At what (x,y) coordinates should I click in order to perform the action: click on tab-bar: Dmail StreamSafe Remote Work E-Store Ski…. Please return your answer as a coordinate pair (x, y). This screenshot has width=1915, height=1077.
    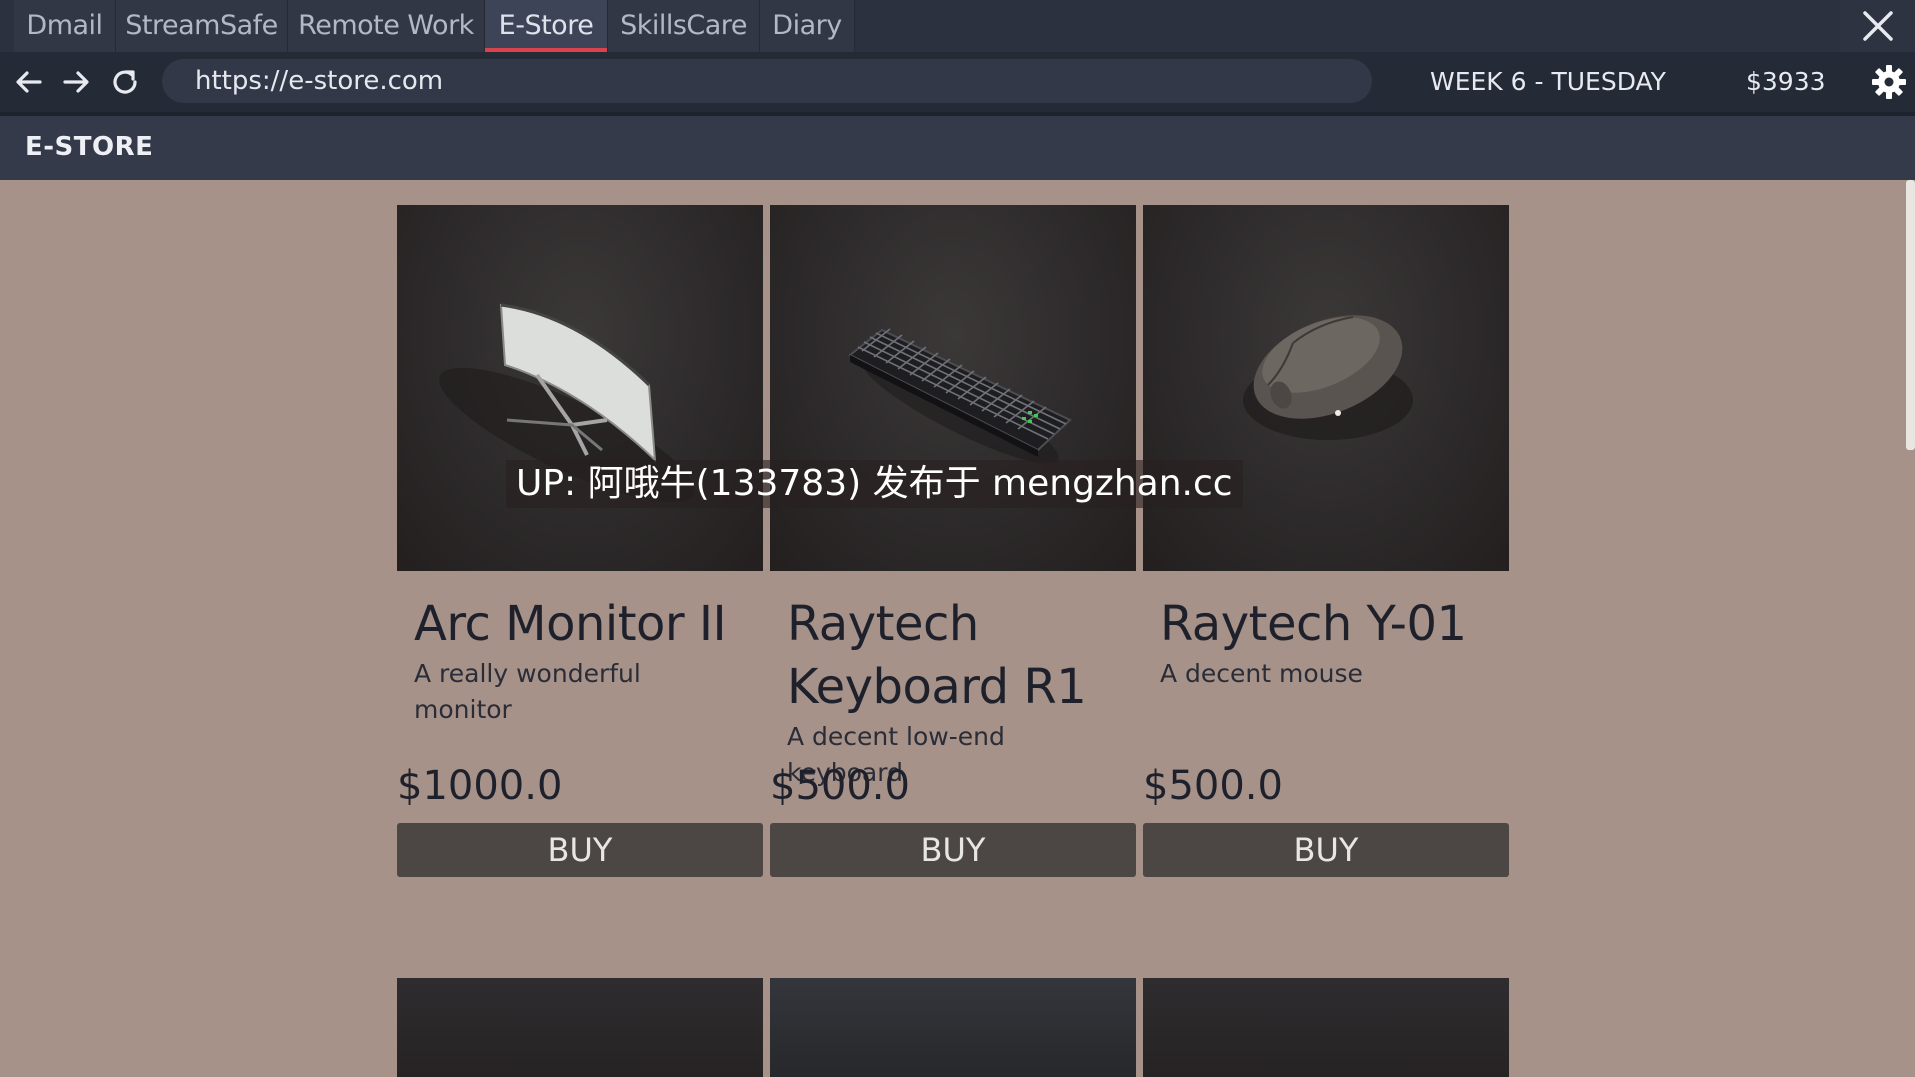
    Looking at the image, I should click on (957, 26).